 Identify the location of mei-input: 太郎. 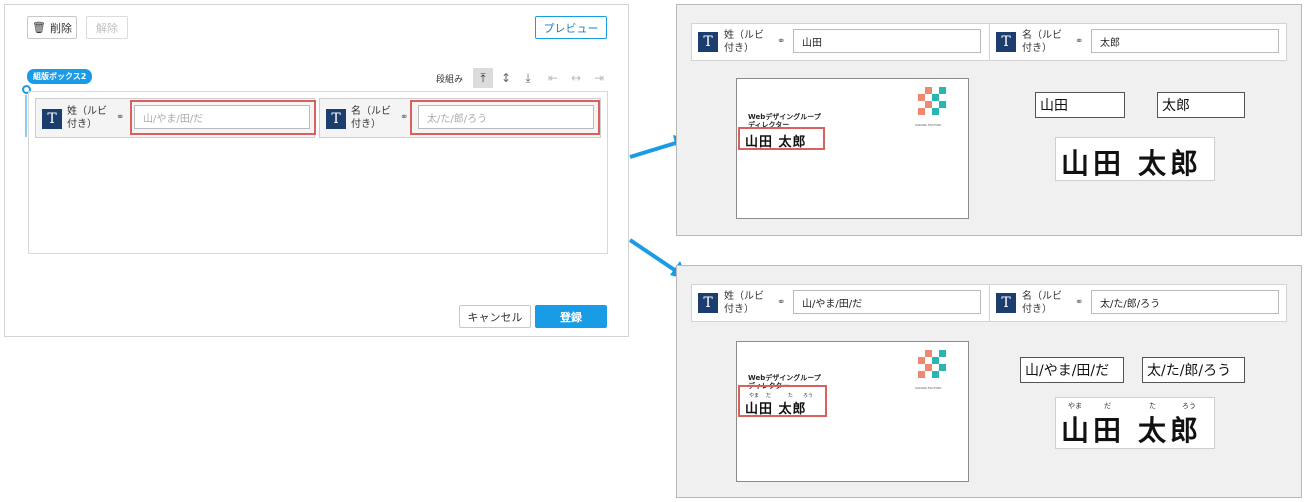
(1185, 41).